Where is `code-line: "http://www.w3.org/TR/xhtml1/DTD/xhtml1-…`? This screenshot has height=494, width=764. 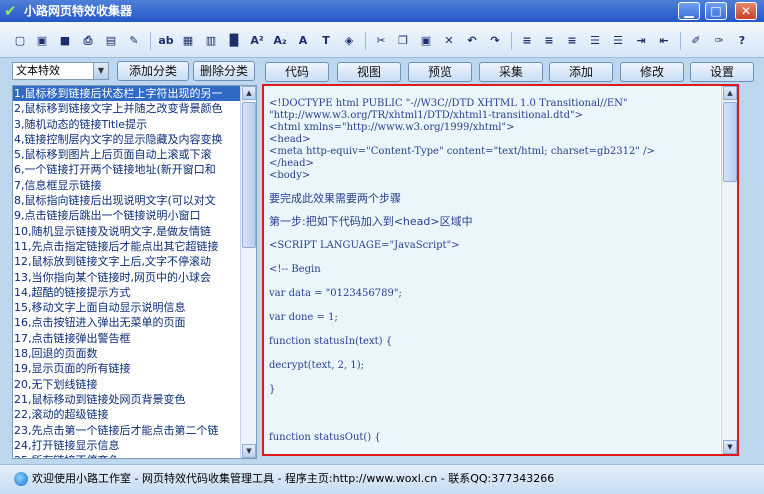 code-line: "http://www.w3.org/TR/xhtml1/DTD/xhtml1-… is located at coordinates (426, 115).